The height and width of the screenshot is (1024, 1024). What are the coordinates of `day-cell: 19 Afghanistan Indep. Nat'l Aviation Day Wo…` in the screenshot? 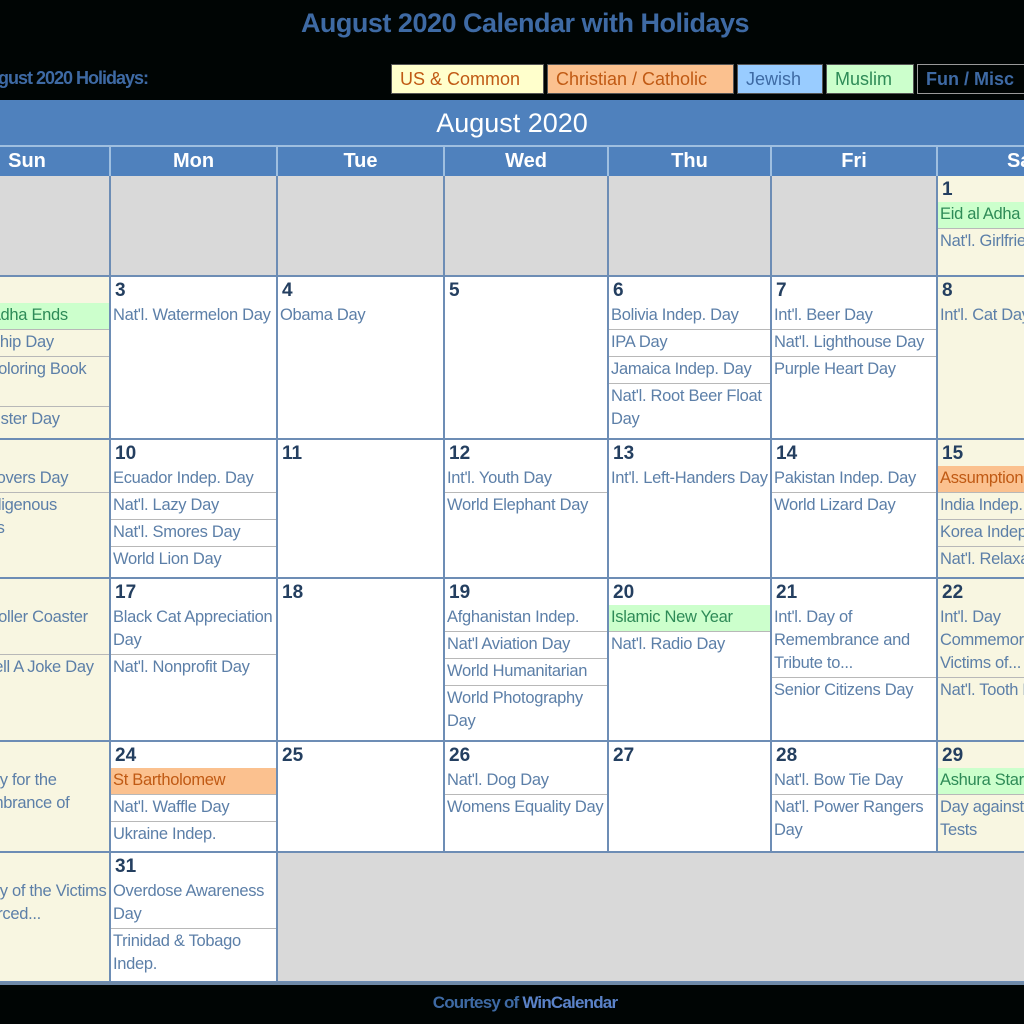 It's located at (527, 660).